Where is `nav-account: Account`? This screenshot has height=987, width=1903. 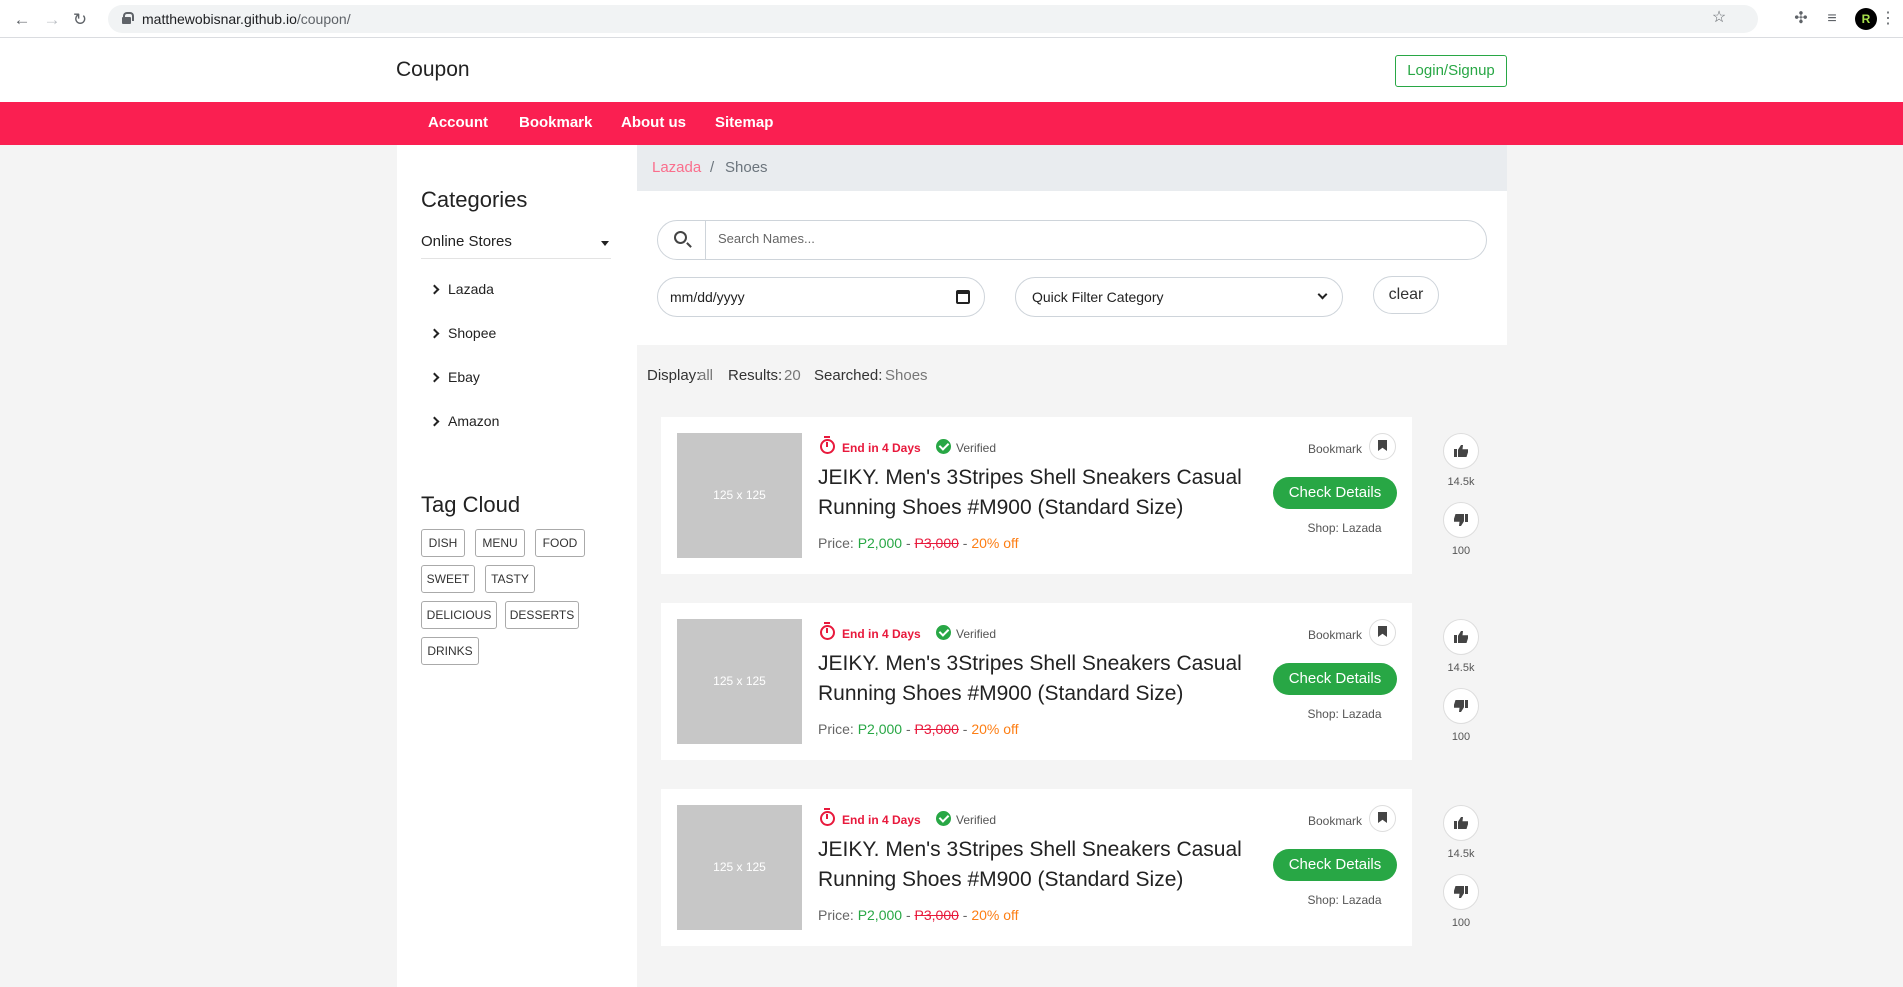 nav-account: Account is located at coordinates (458, 122).